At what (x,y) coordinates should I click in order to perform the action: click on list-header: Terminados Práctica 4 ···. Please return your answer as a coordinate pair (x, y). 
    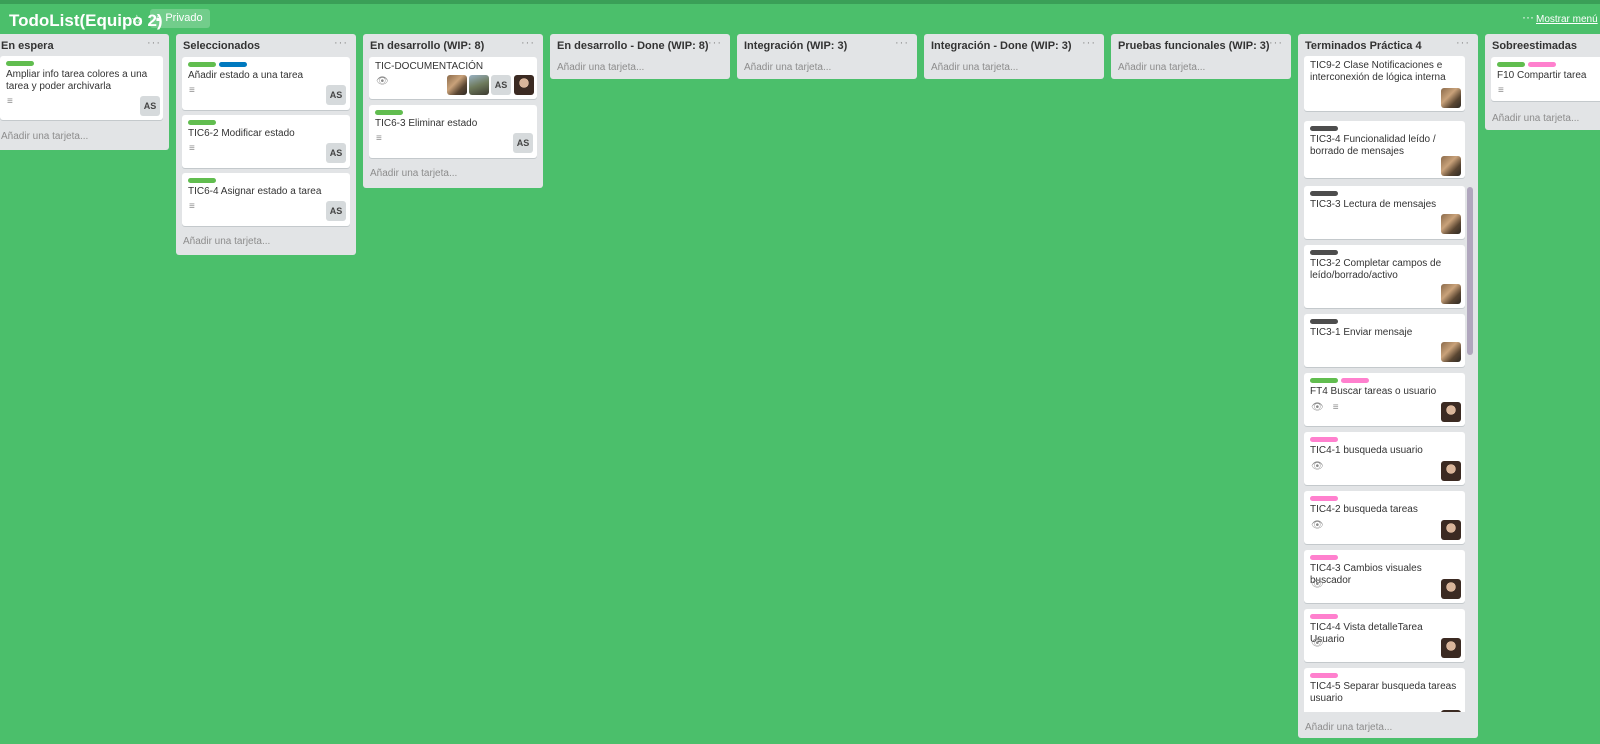
    Looking at the image, I should click on (1388, 45).